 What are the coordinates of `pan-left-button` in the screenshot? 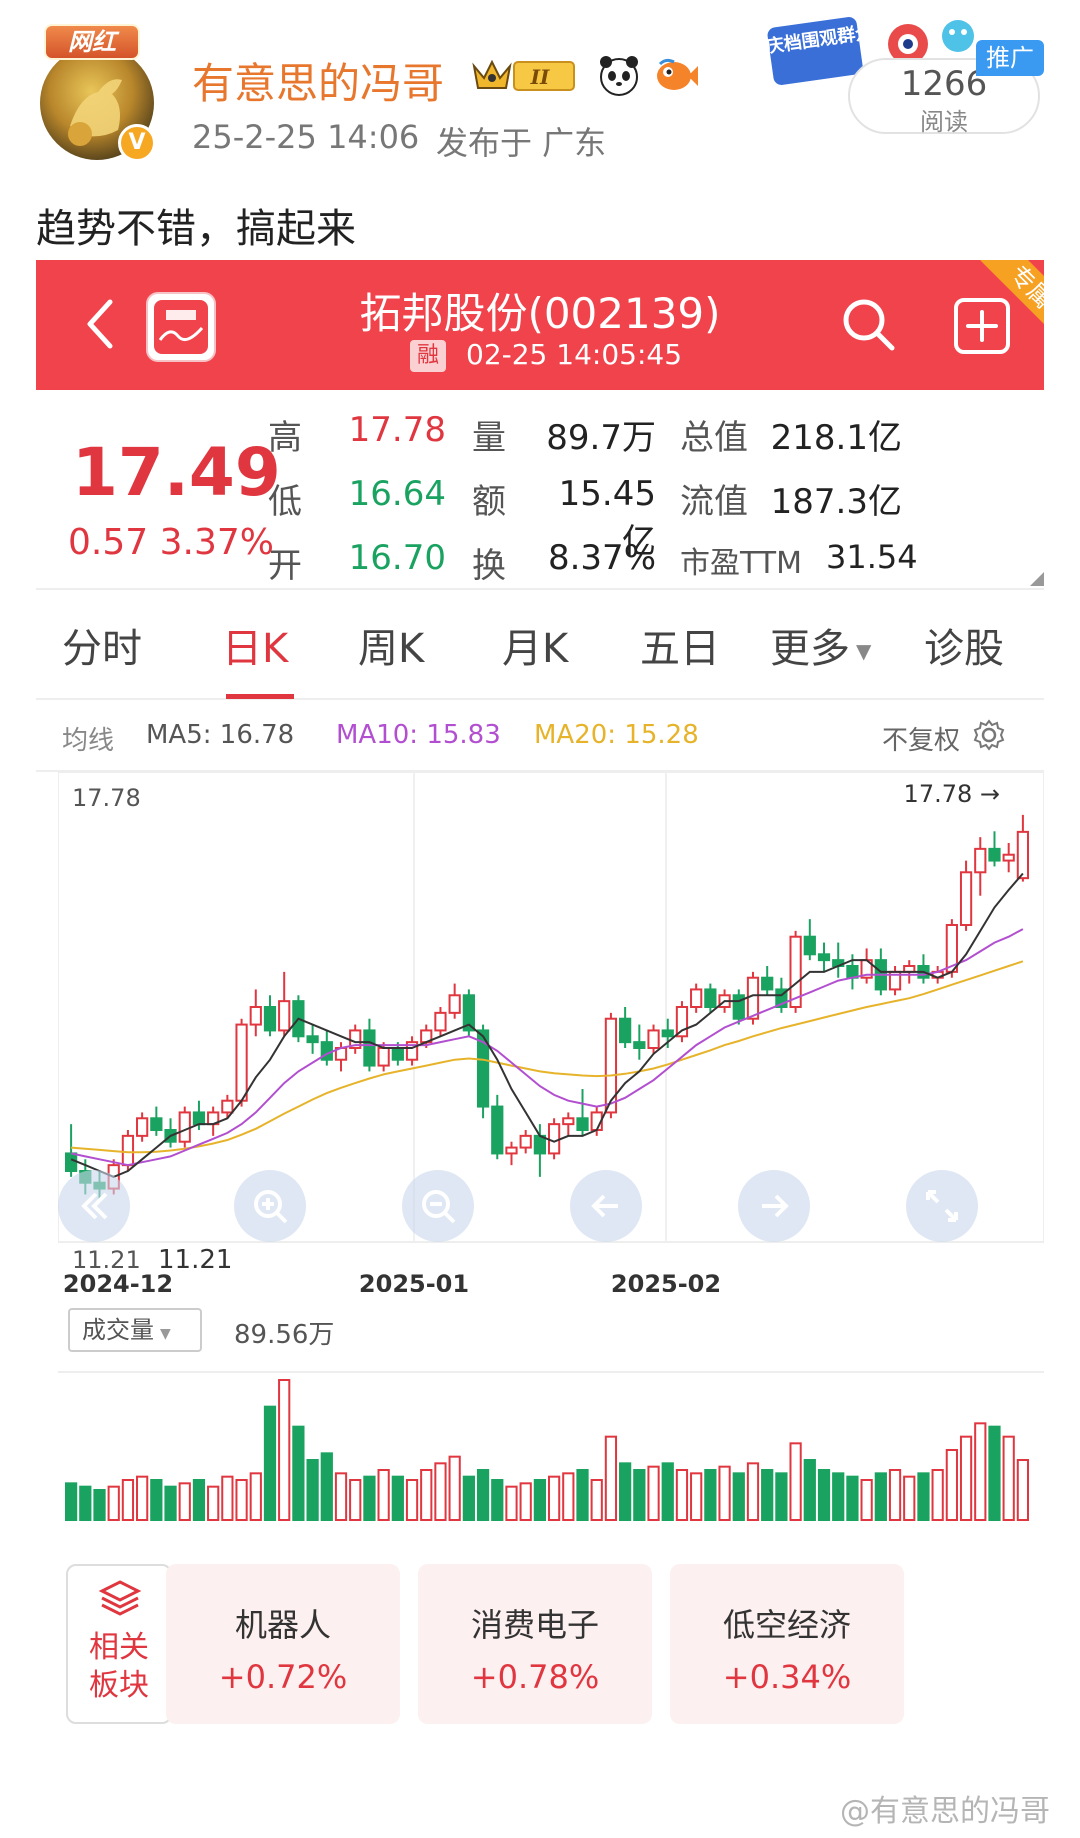 It's located at (606, 1206).